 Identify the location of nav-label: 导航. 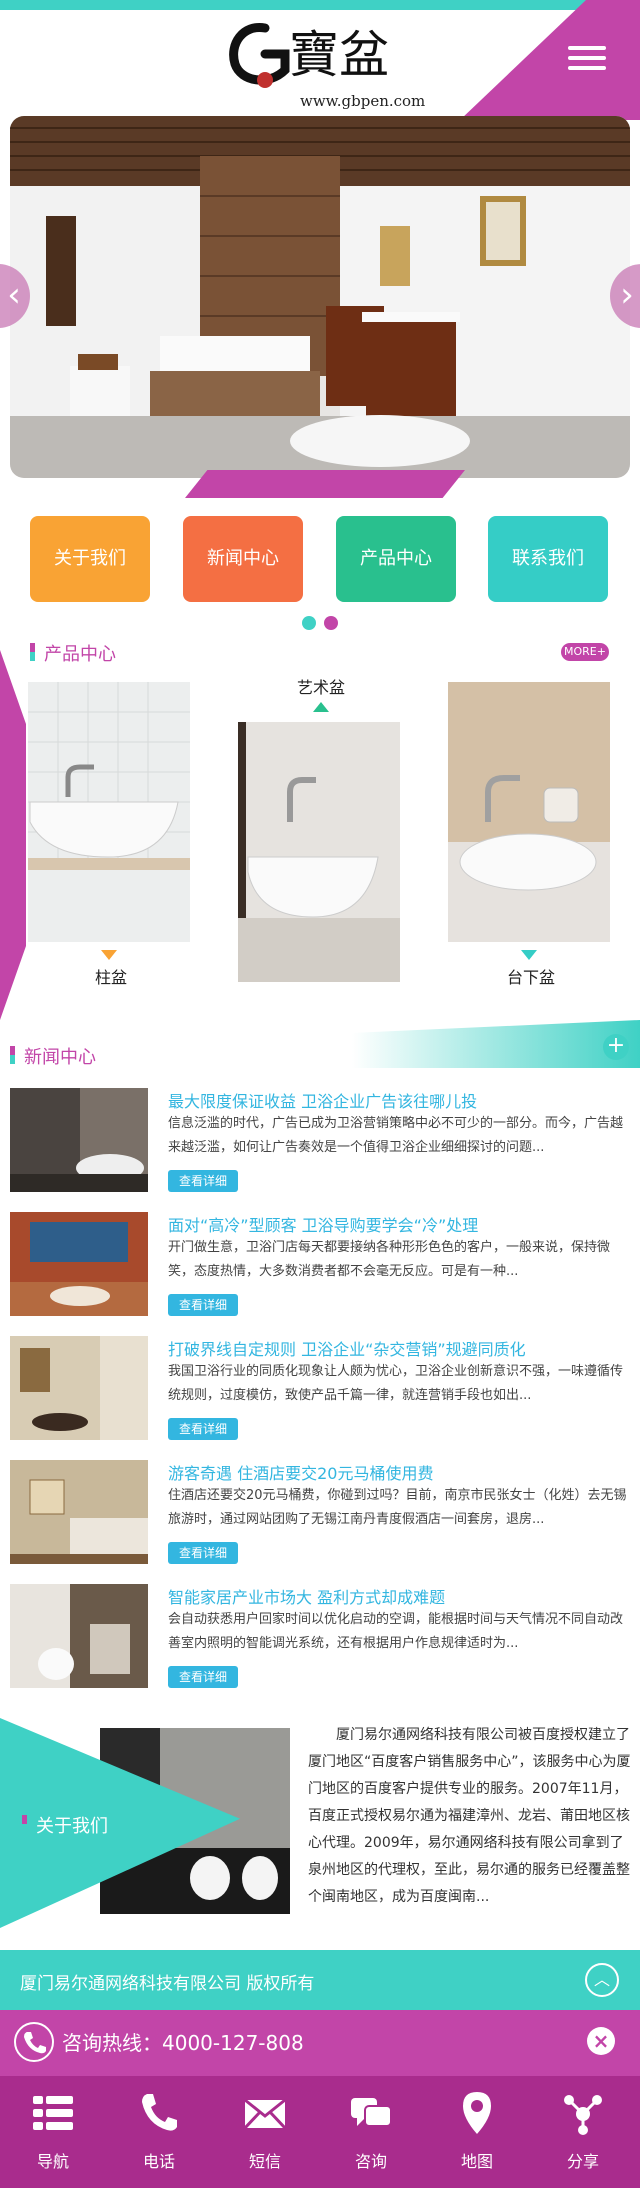
(52, 2161).